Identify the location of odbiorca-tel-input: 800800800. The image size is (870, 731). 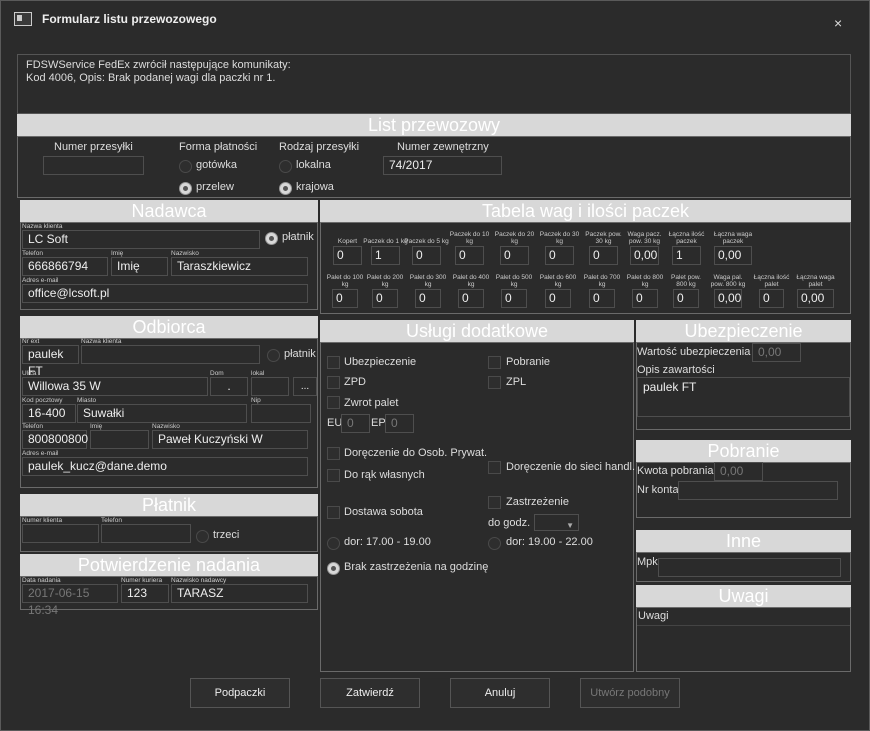
(55, 439).